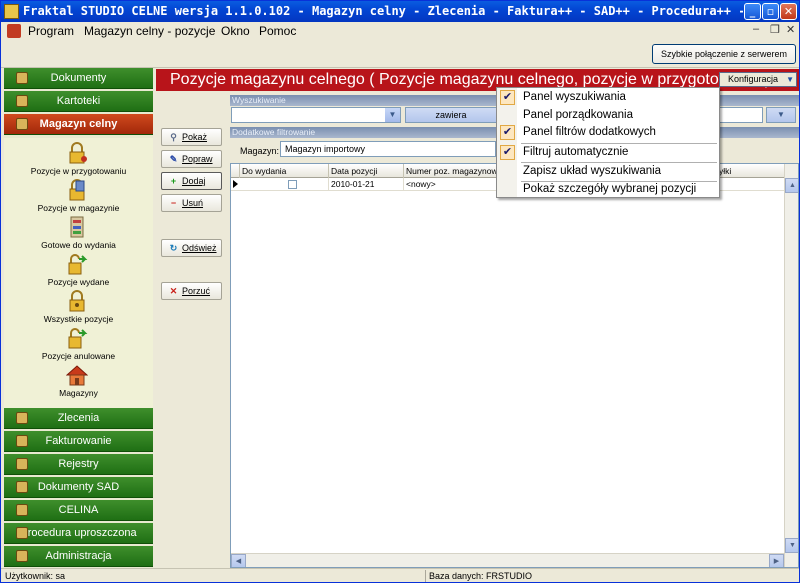 The height and width of the screenshot is (583, 800). What do you see at coordinates (608, 115) in the screenshot?
I see `menu-item-panel-porzadkowania: Panel porządkowania` at bounding box center [608, 115].